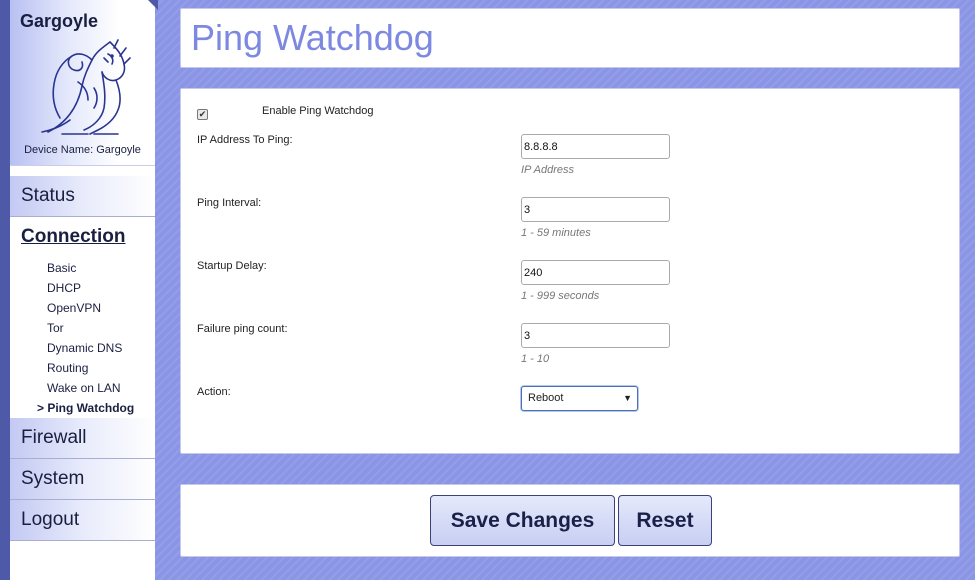 This screenshot has height=580, width=975. I want to click on enable-checkbox: ✔, so click(202, 114).